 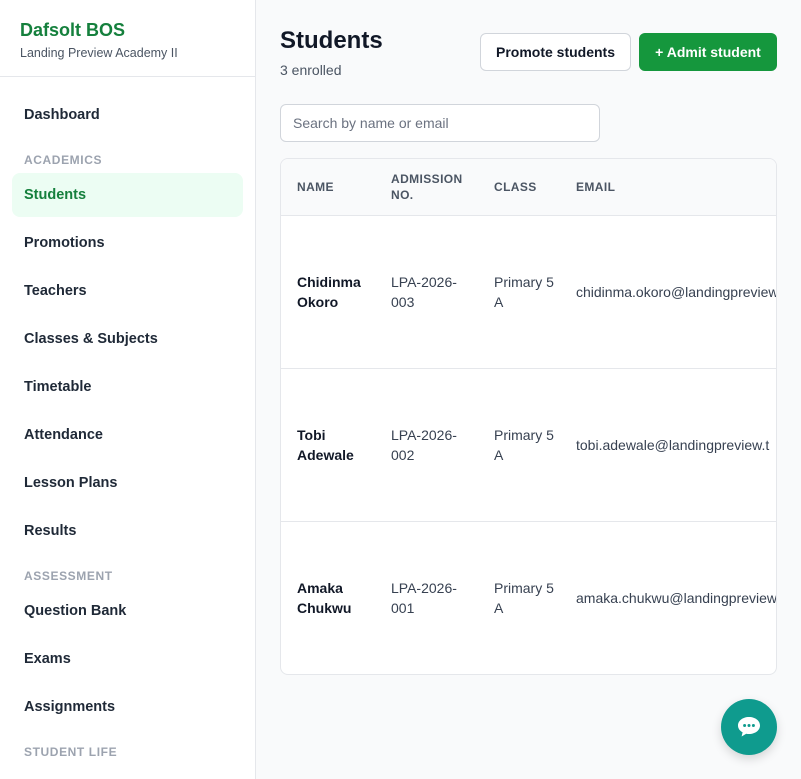 What do you see at coordinates (331, 40) in the screenshot?
I see `page-title: Students` at bounding box center [331, 40].